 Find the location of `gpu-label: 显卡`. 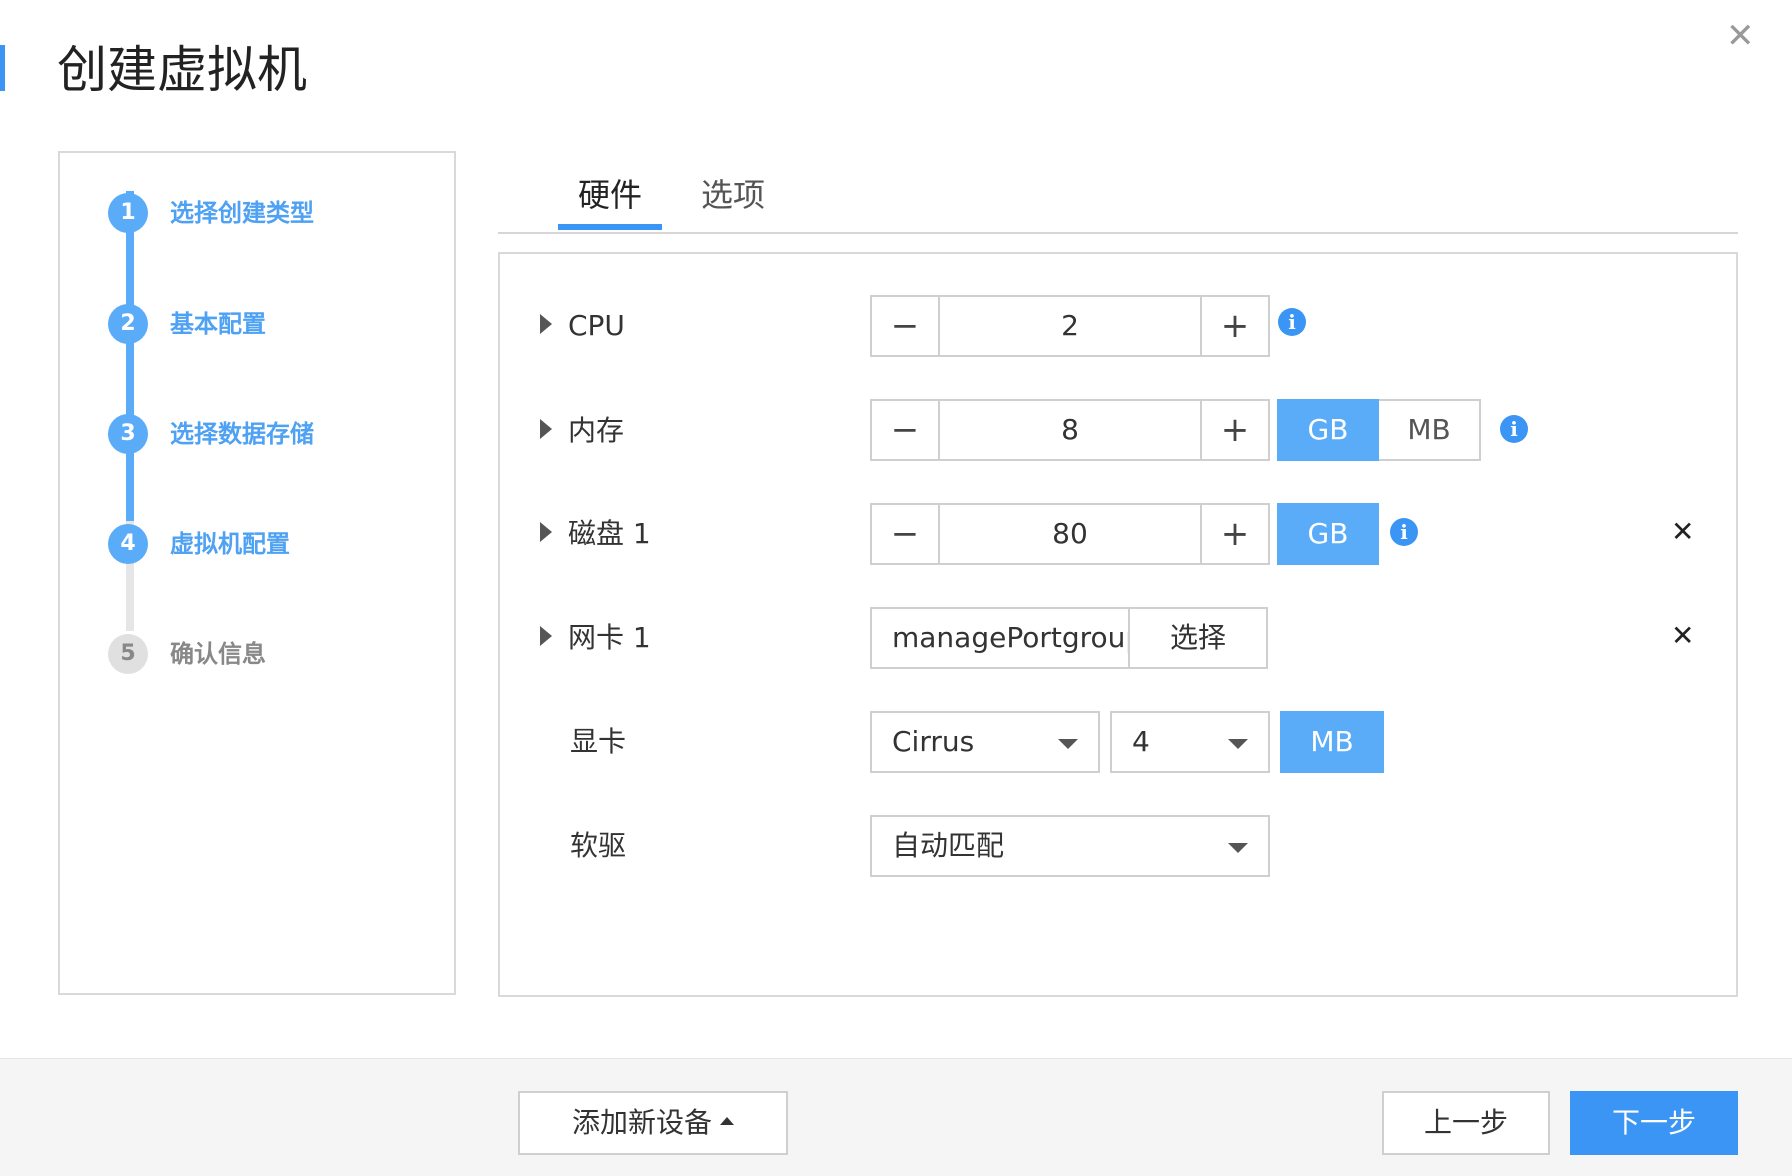

gpu-label: 显卡 is located at coordinates (598, 741).